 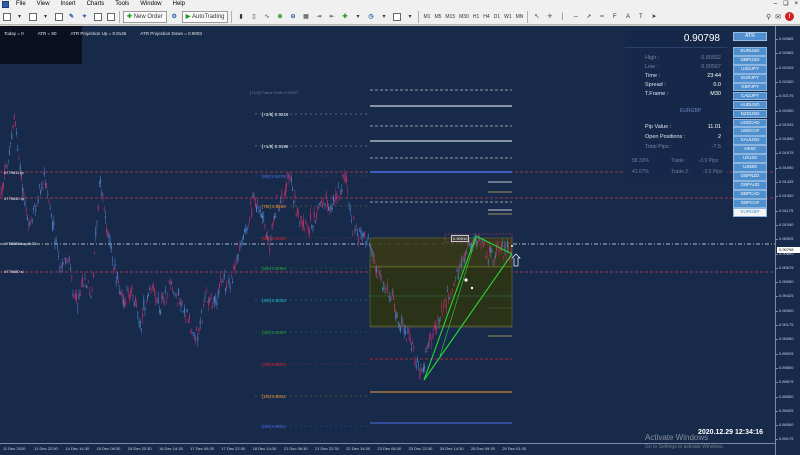 I want to click on menu-file: File, so click(x=21, y=4).